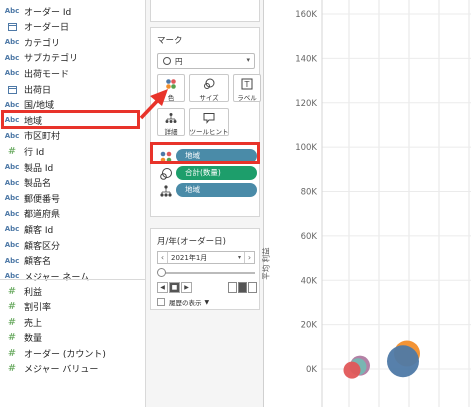  Describe the element at coordinates (166, 190) in the screenshot. I see `detail-icon` at that location.